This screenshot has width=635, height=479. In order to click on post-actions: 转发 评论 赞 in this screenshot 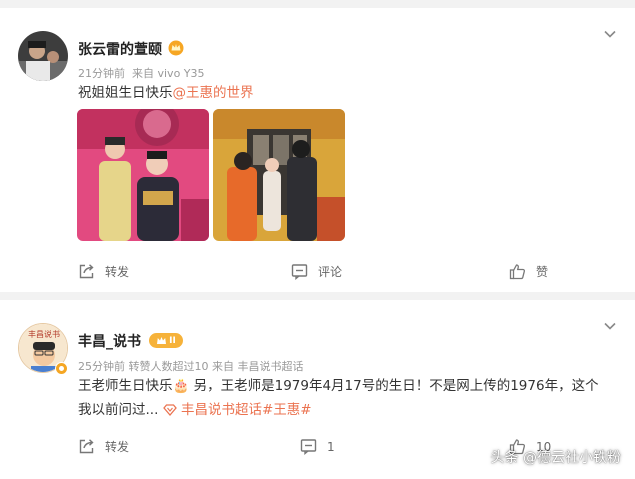, I will do `click(317, 273)`.